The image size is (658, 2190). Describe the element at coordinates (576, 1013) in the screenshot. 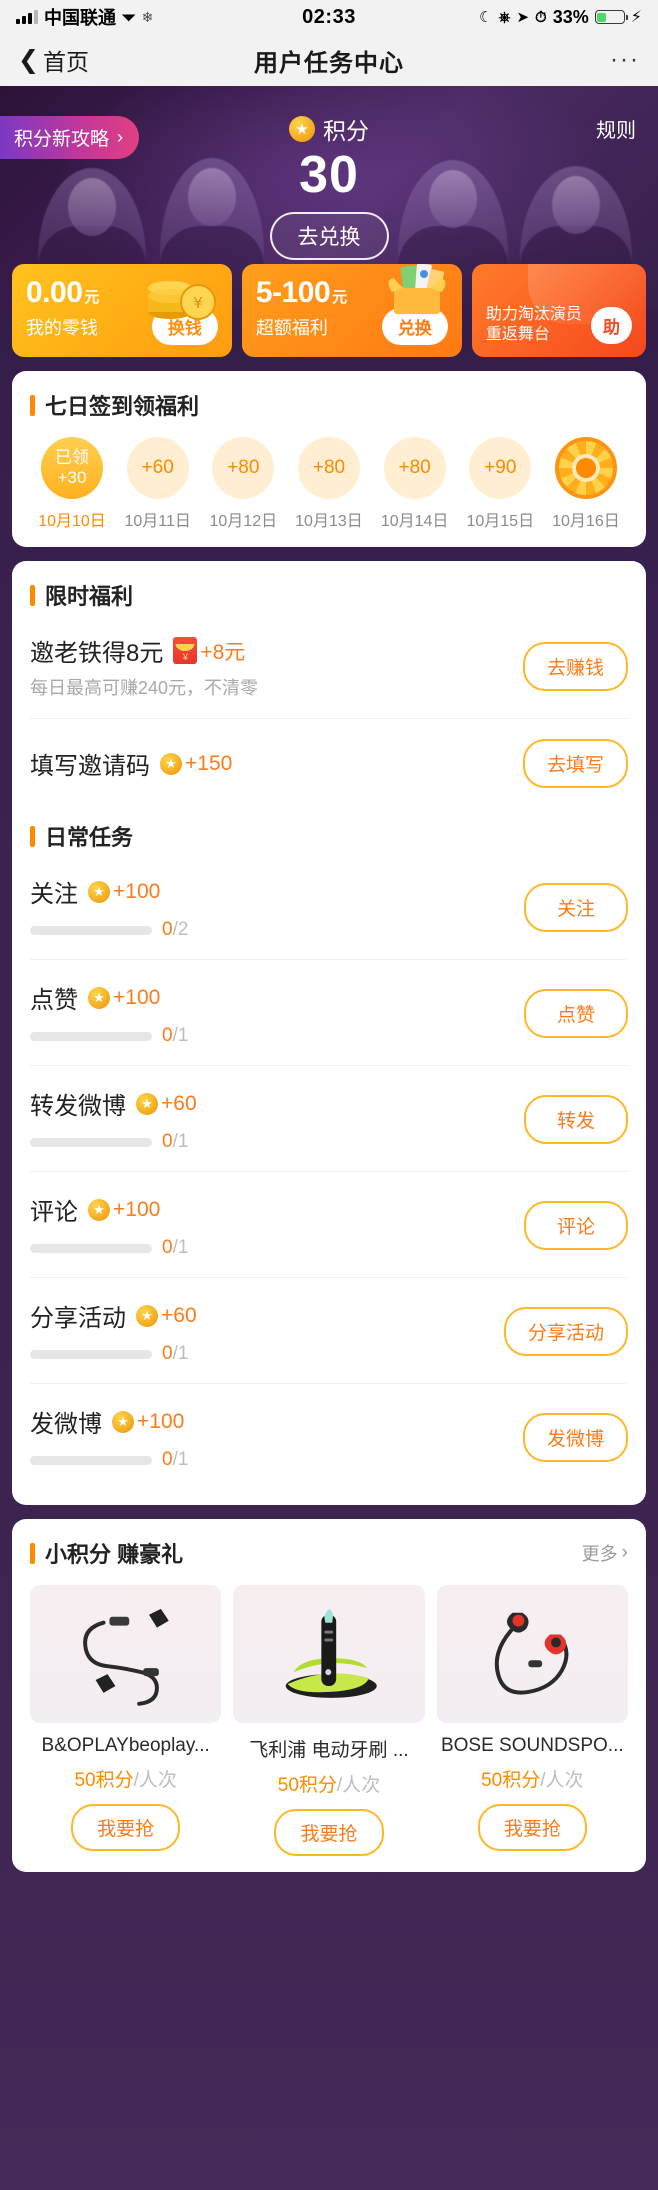

I see `task-action-button: 点赞` at that location.